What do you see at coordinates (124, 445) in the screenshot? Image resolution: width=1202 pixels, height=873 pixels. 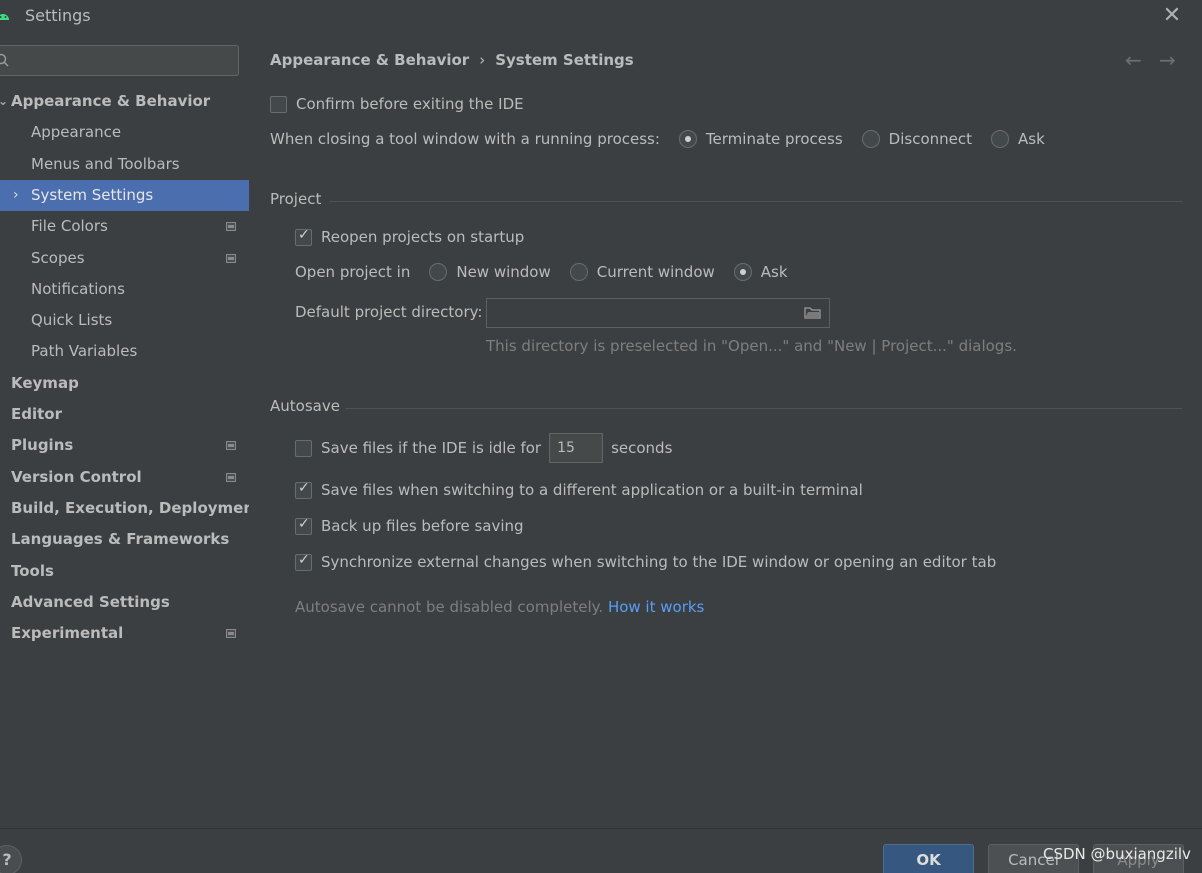 I see `sidebar-item-plugins: Plugins` at bounding box center [124, 445].